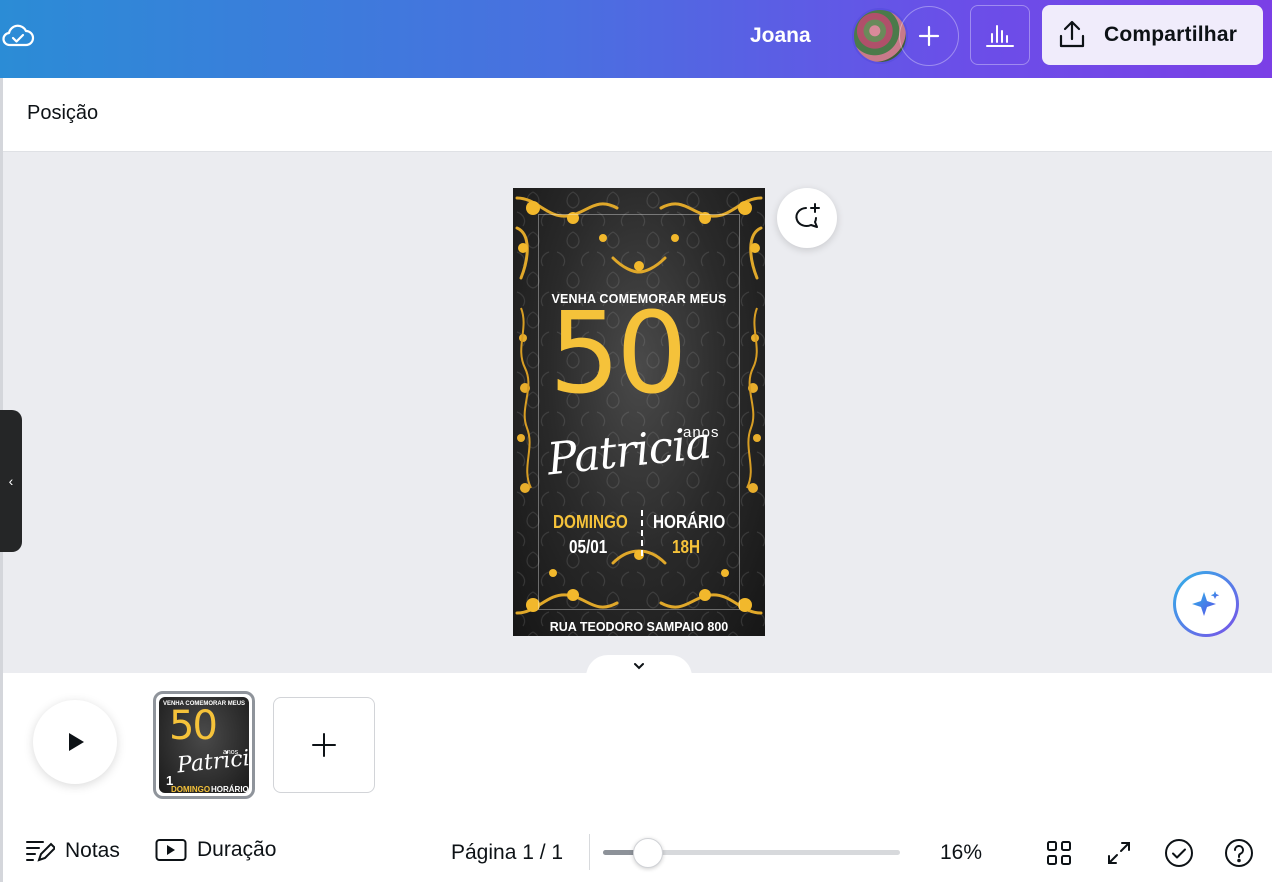 This screenshot has height=882, width=1272. I want to click on share-button: Compartilhar, so click(1152, 35).